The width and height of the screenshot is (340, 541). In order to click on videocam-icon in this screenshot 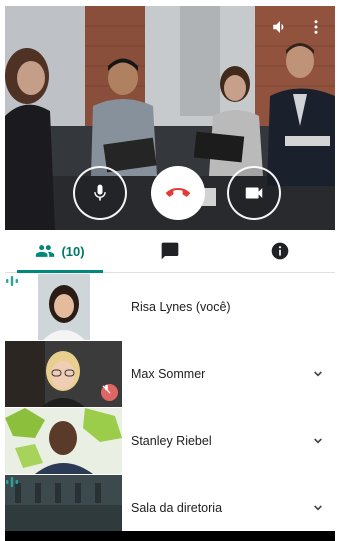, I will do `click(254, 193)`.